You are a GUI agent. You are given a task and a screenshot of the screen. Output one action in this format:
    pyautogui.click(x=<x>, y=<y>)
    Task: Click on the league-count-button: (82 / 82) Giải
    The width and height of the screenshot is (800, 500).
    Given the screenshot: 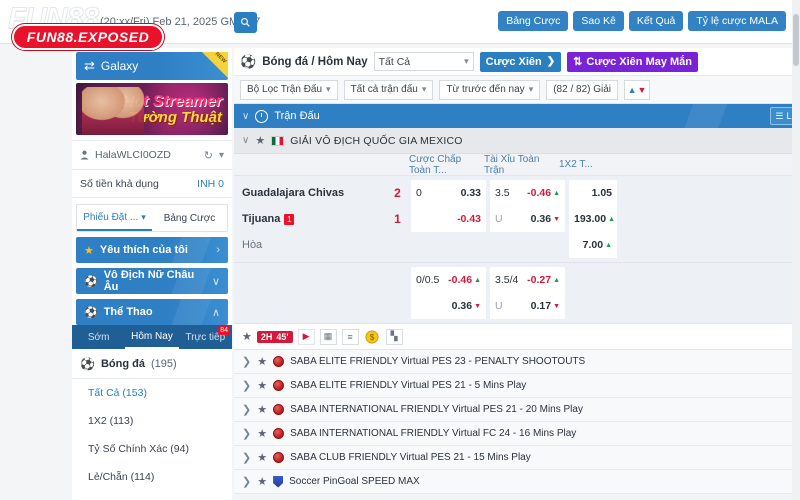 What is the action you would take?
    pyautogui.click(x=582, y=89)
    